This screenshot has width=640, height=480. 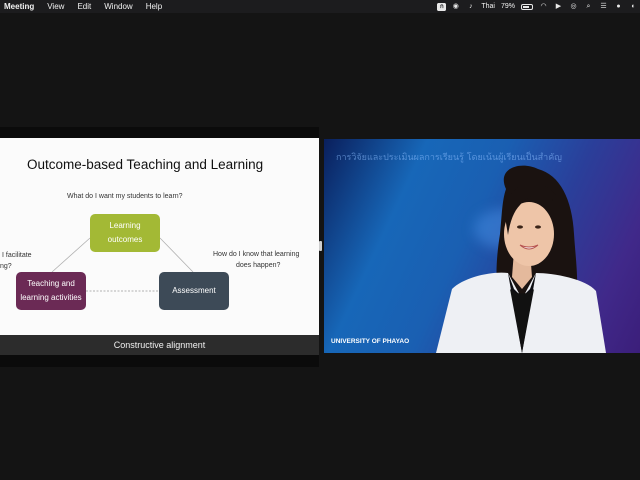 I want to click on learning-outcomes-box: Learning outcomes, so click(x=125, y=233).